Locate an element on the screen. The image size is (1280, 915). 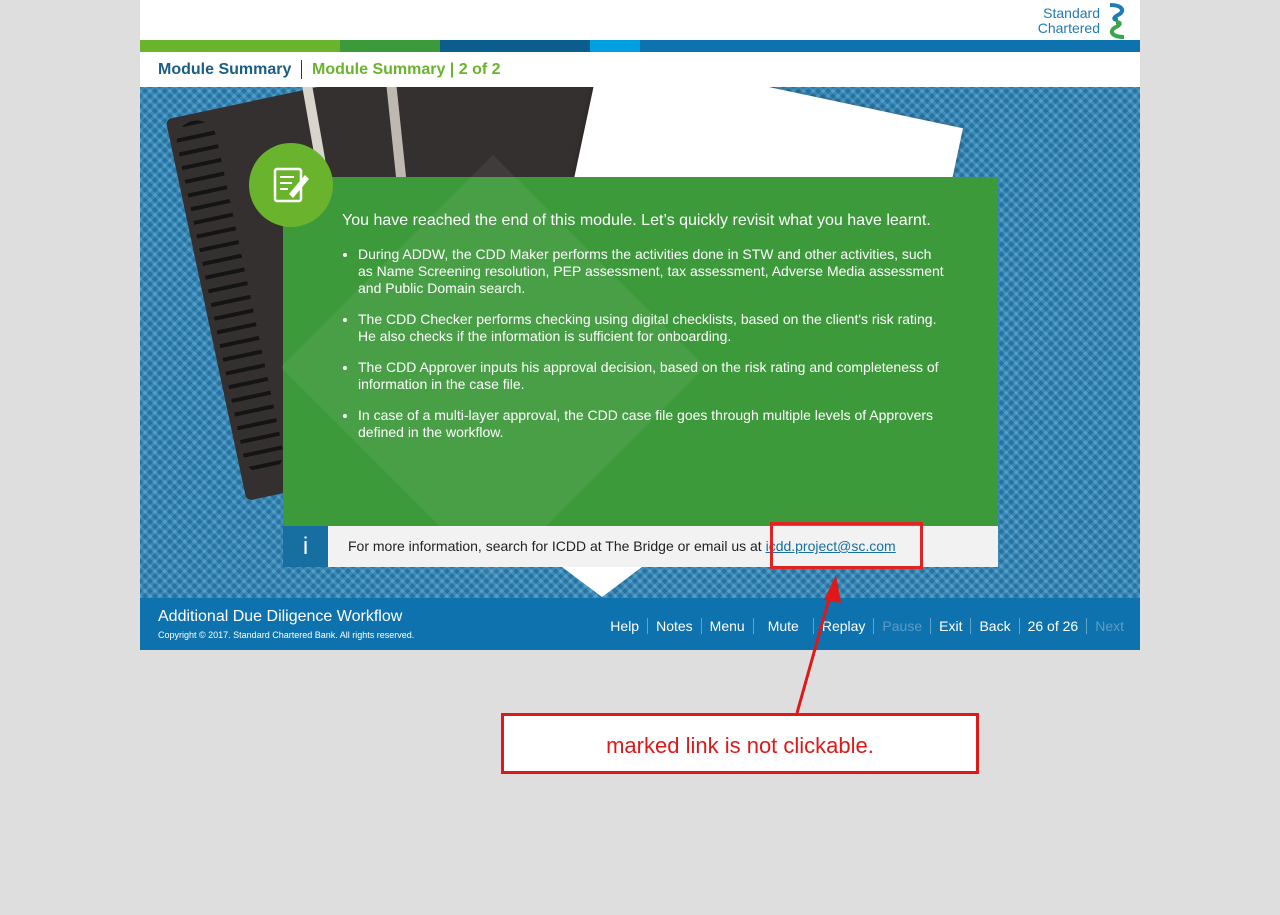
annotation-box: marked link is not clickable. is located at coordinates (740, 743).